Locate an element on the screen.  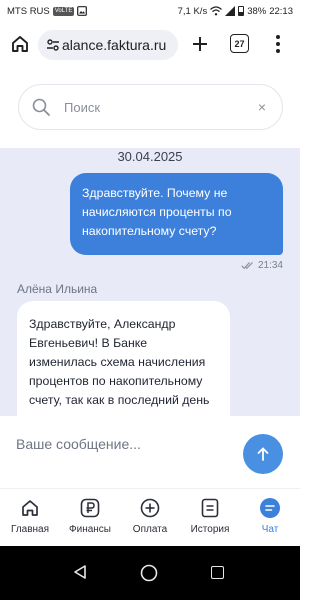
system-home-icon is located at coordinates (149, 573).